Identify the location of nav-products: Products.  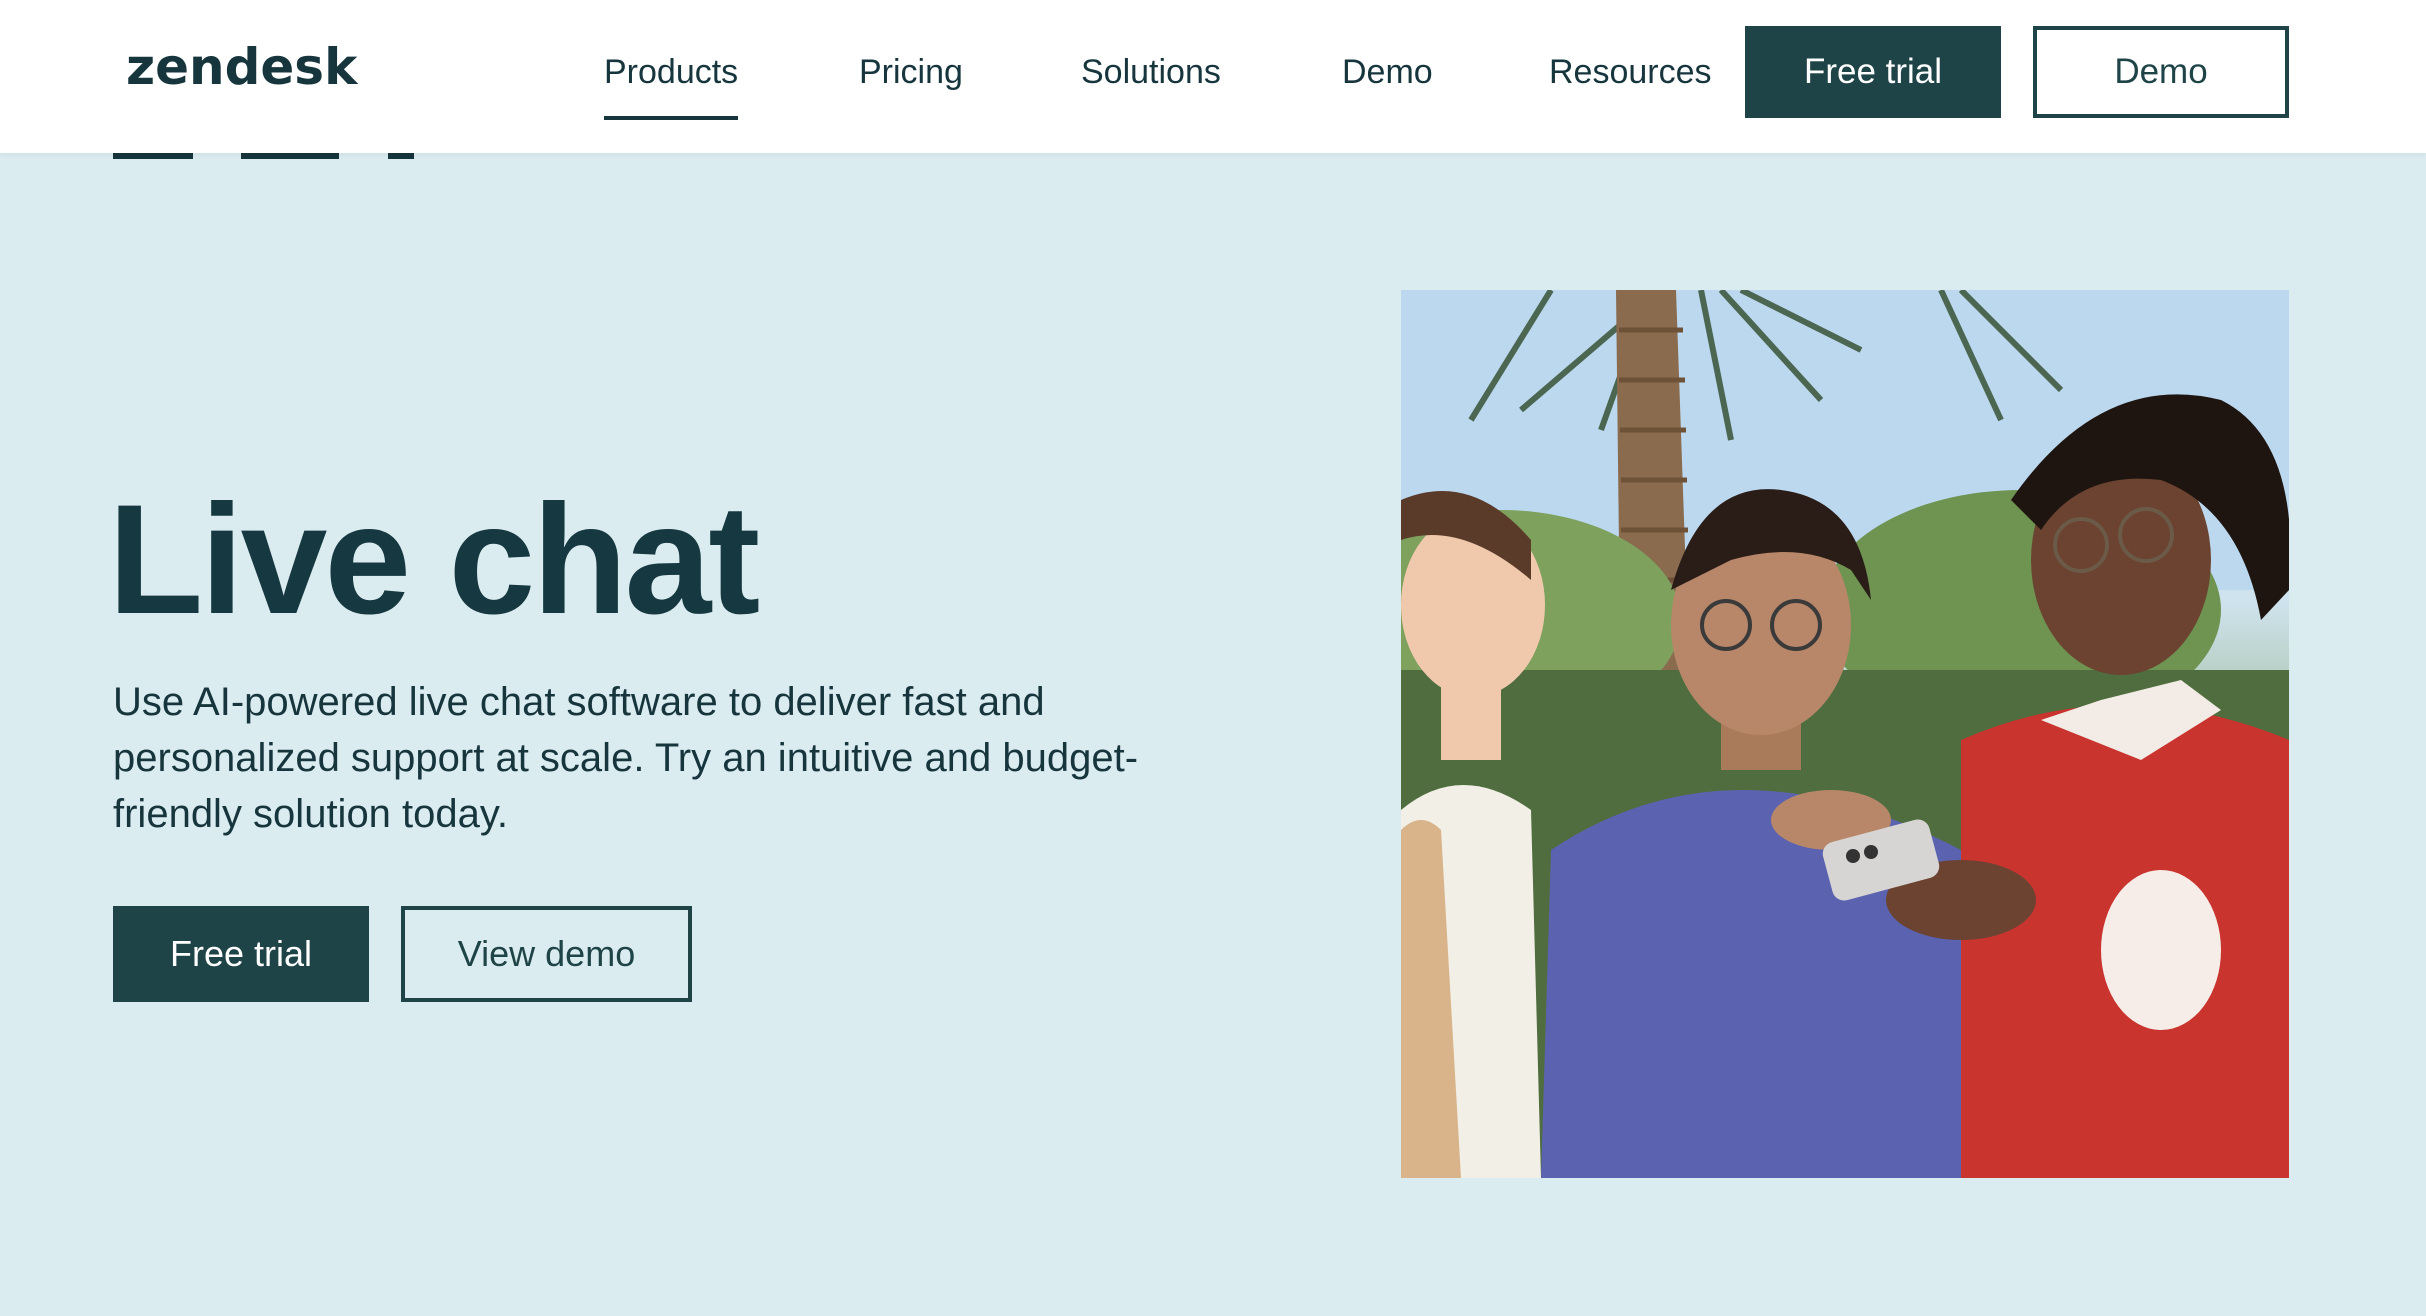
(671, 85).